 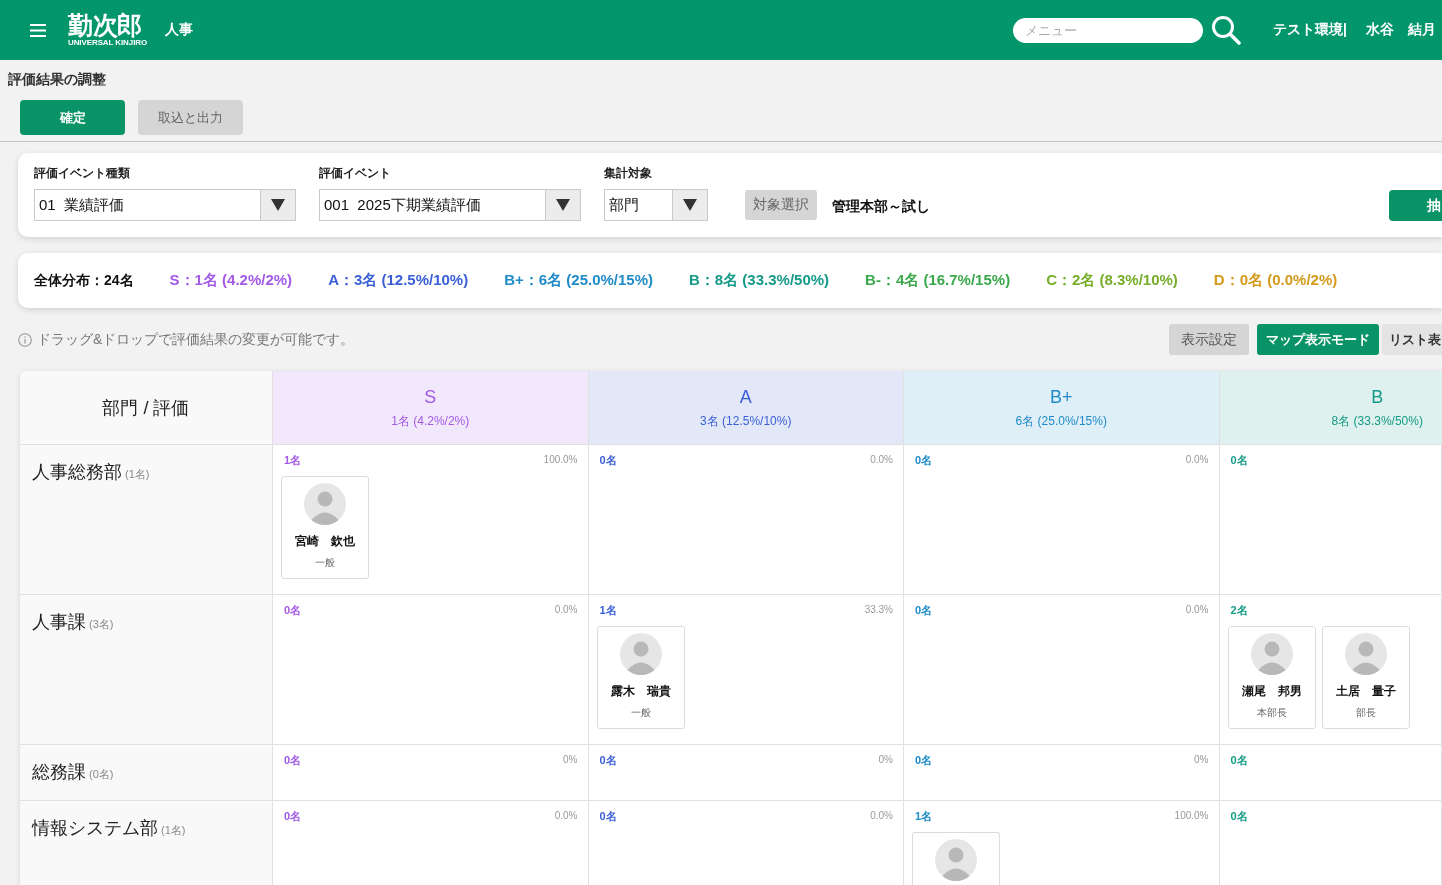 I want to click on view-mode-tab: マップ表示モード, so click(x=1318, y=339).